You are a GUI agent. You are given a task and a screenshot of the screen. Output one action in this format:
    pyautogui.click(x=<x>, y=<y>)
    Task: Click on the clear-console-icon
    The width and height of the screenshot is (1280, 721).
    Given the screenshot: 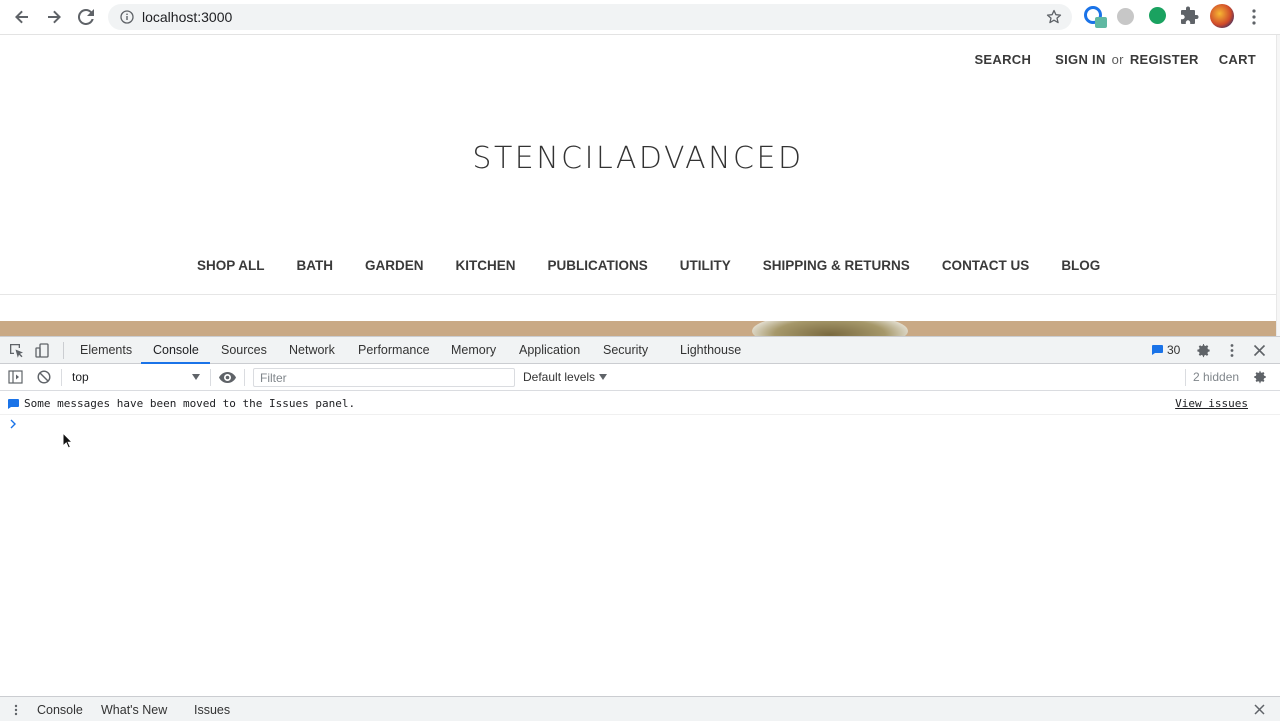 What is the action you would take?
    pyautogui.click(x=44, y=377)
    